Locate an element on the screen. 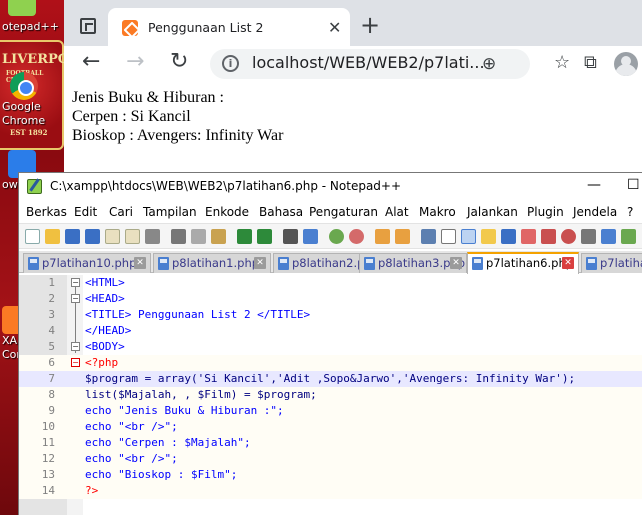  word-wrap-icon is located at coordinates (428, 236).